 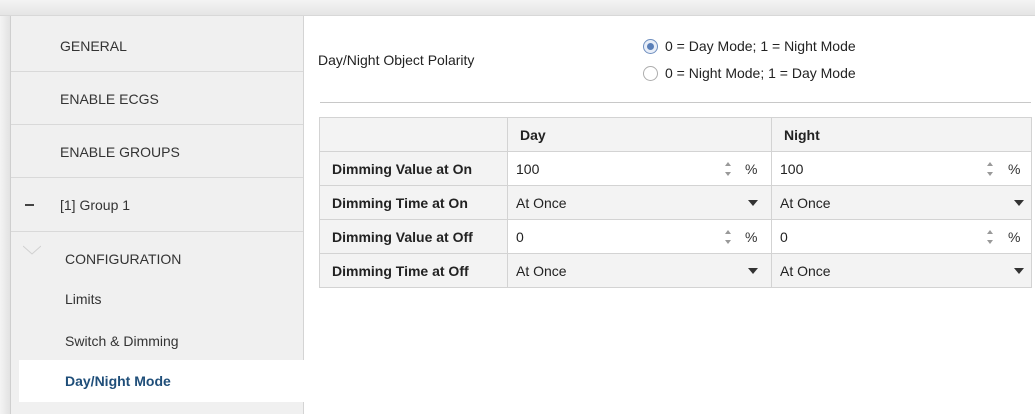 What do you see at coordinates (157, 231) in the screenshot?
I see `sidebar-divider` at bounding box center [157, 231].